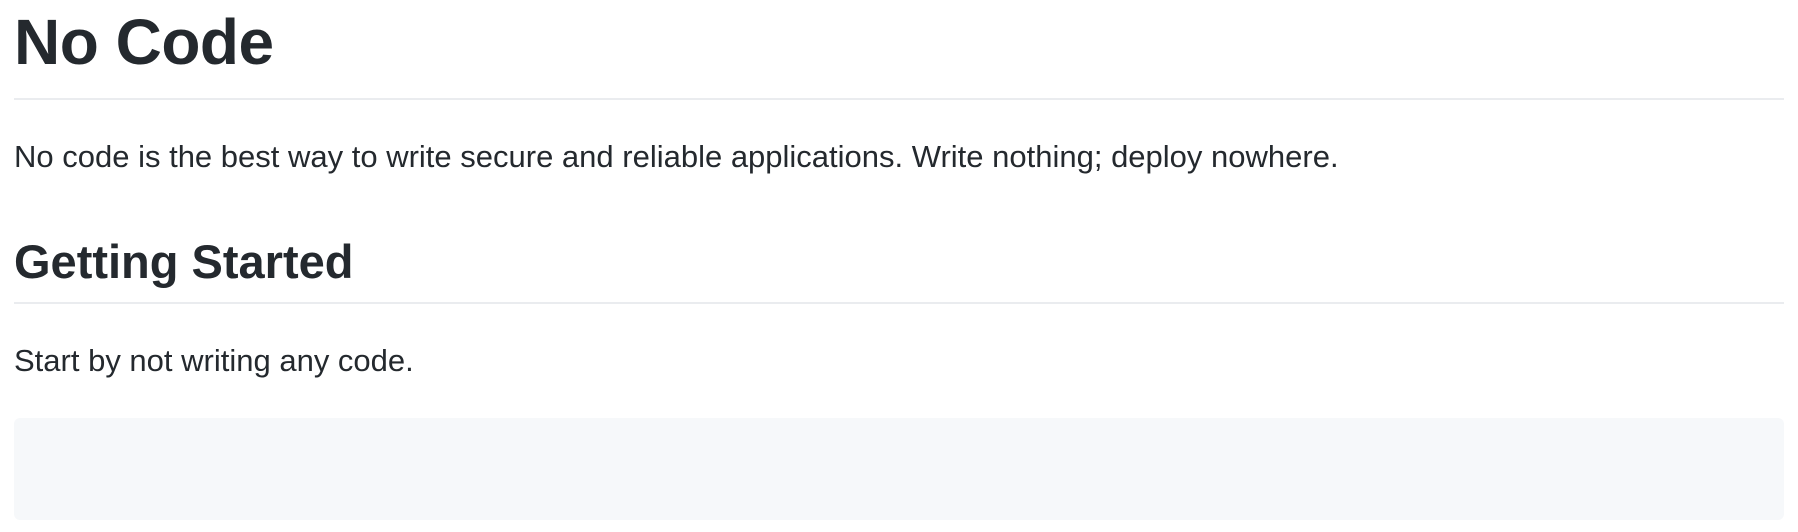 Image resolution: width=1798 pixels, height=532 pixels. Describe the element at coordinates (899, 303) in the screenshot. I see `section-divider` at that location.